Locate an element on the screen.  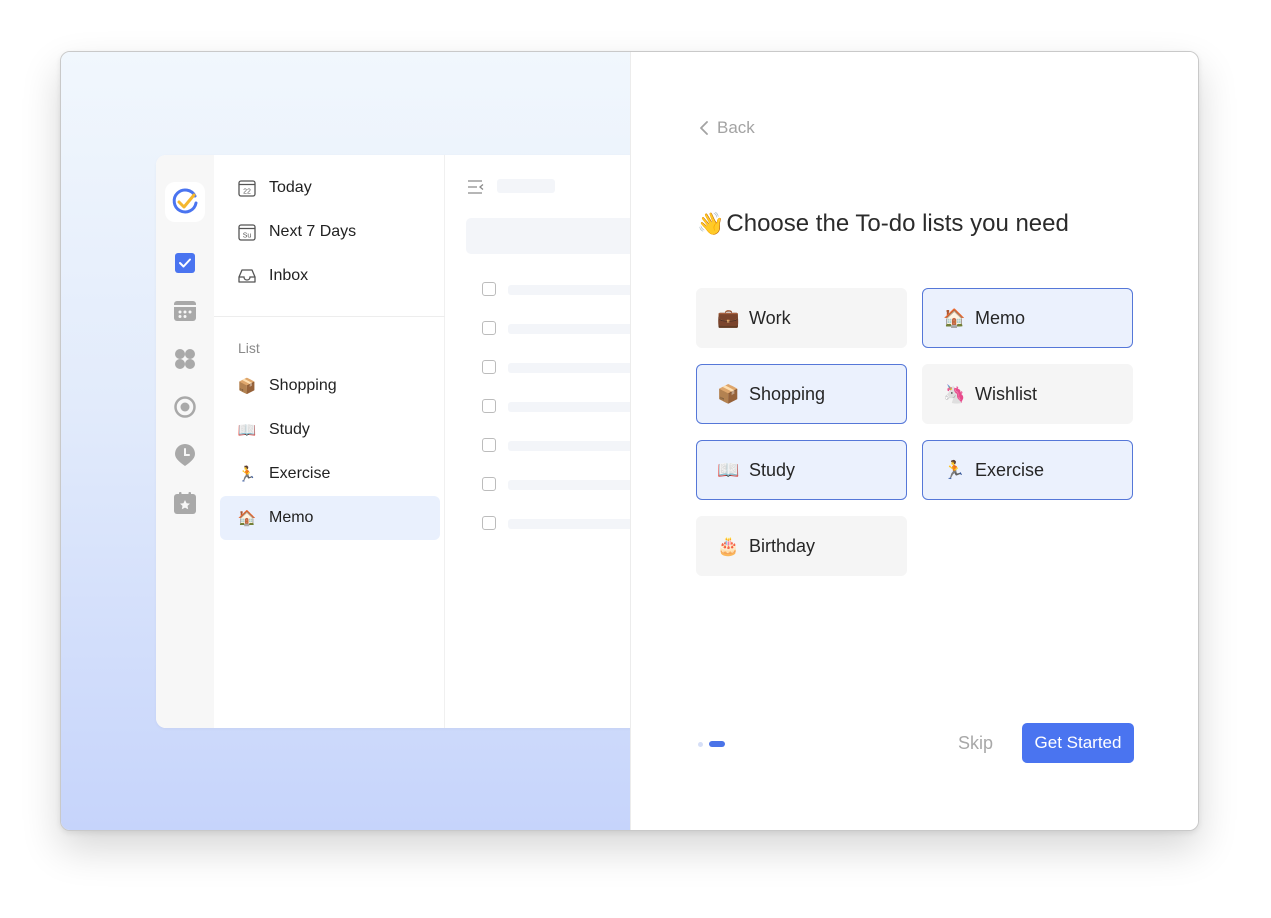
option-label: Exercise is located at coordinates (1010, 469).